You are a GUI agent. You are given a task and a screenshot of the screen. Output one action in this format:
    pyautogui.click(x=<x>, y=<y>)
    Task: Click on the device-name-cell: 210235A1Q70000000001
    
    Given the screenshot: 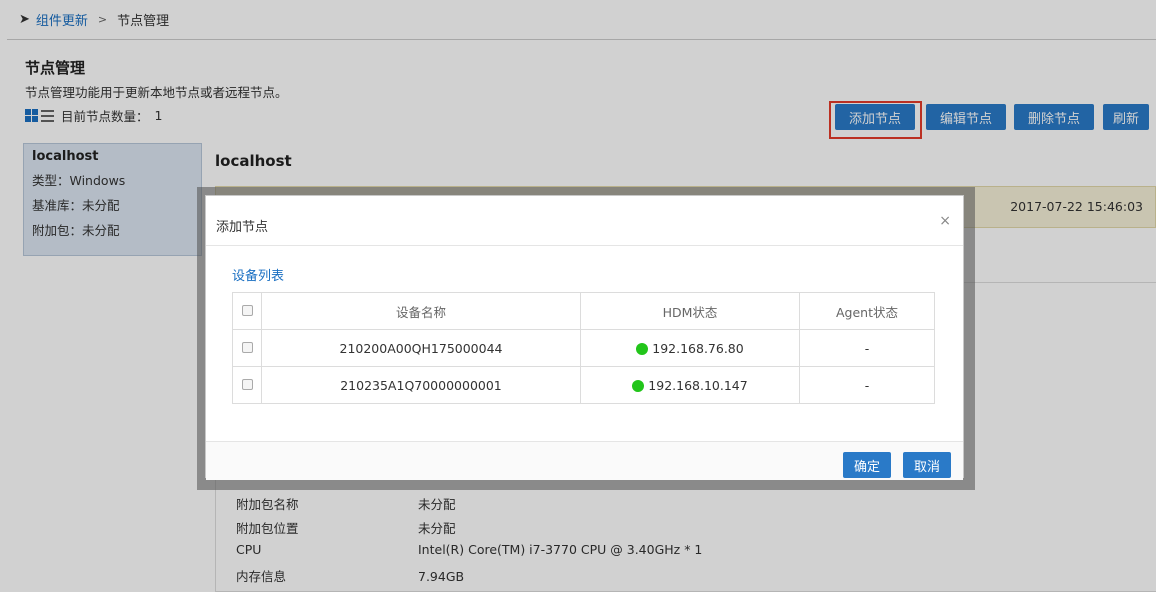 What is the action you would take?
    pyautogui.click(x=421, y=385)
    